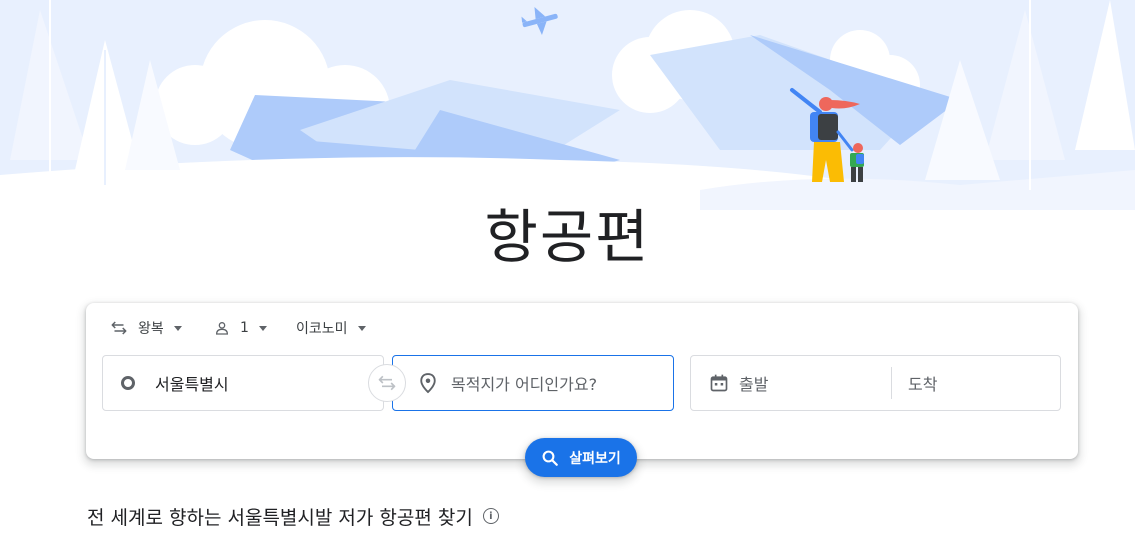  I want to click on location-pin-icon, so click(428, 383).